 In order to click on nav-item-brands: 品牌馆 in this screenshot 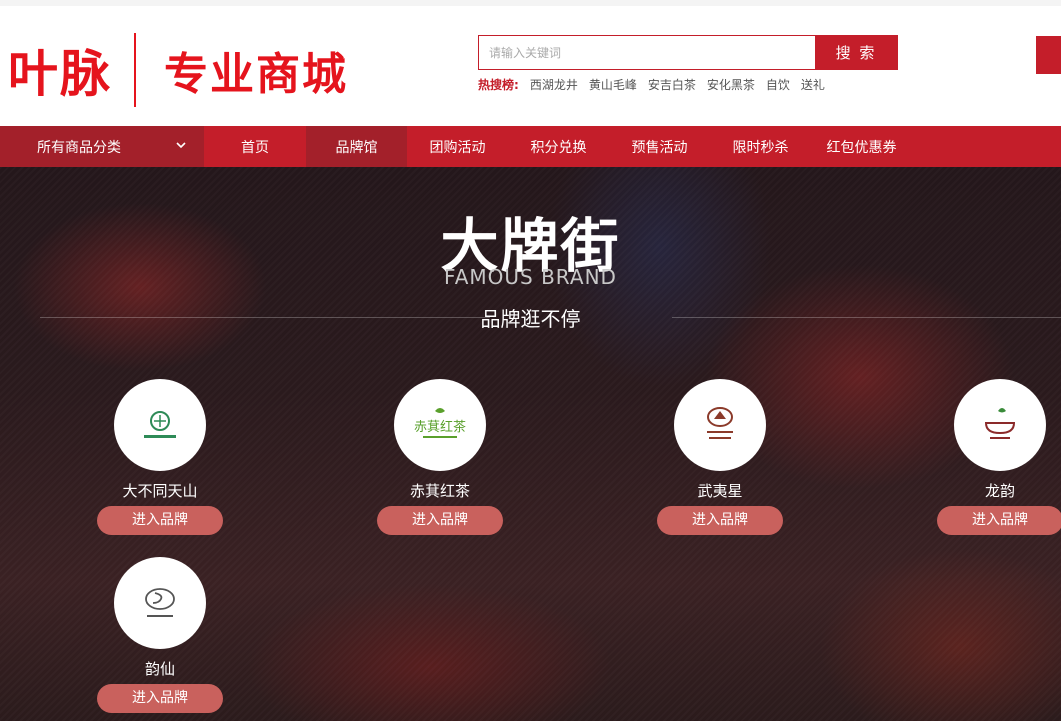, I will do `click(356, 146)`.